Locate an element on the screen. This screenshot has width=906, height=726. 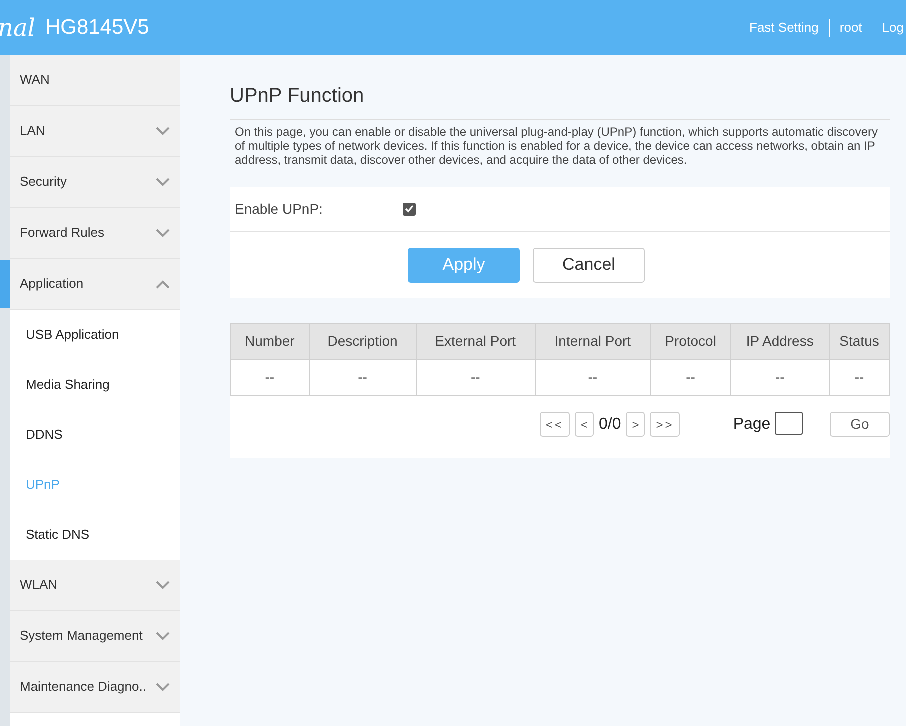
page-label: Page is located at coordinates (752, 425).